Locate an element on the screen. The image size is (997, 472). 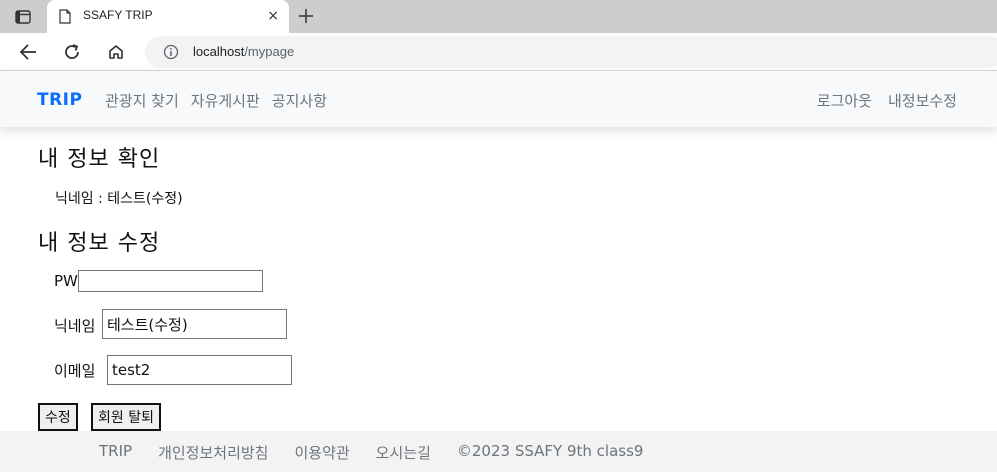
submit-edit-button: 수정 is located at coordinates (58, 417).